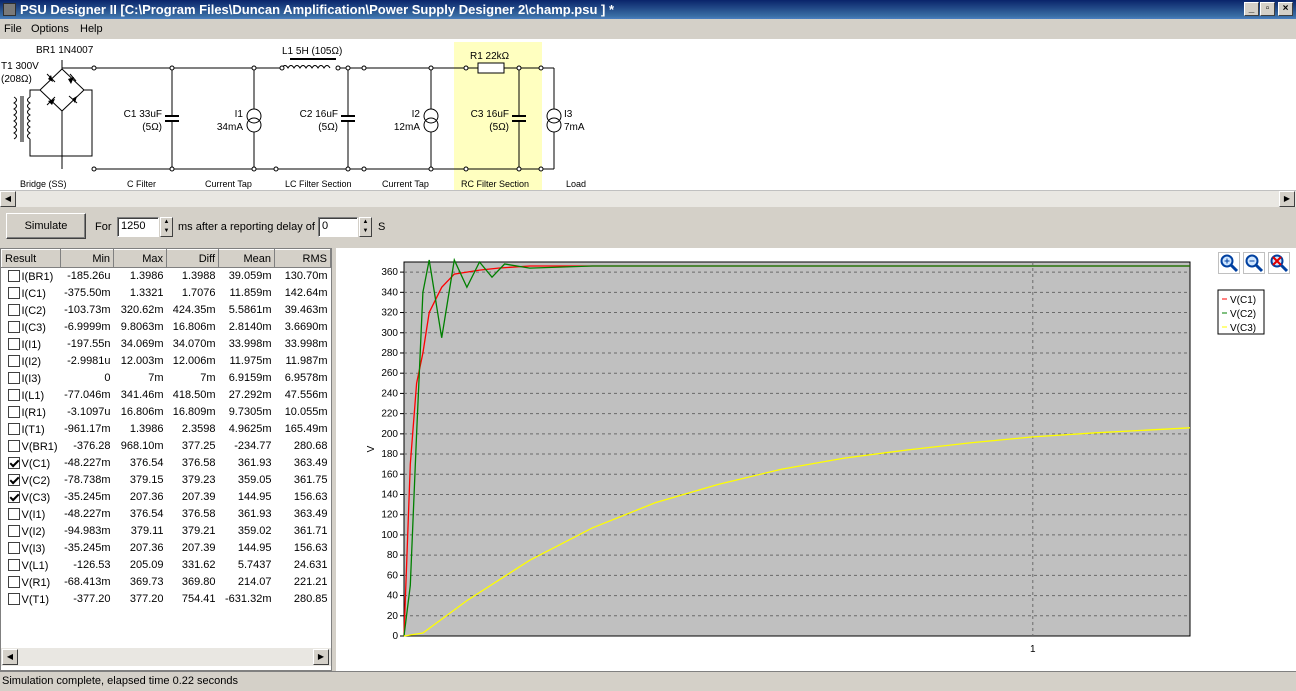 This screenshot has height=691, width=1296. I want to click on column-header-diff: Diff, so click(193, 258).